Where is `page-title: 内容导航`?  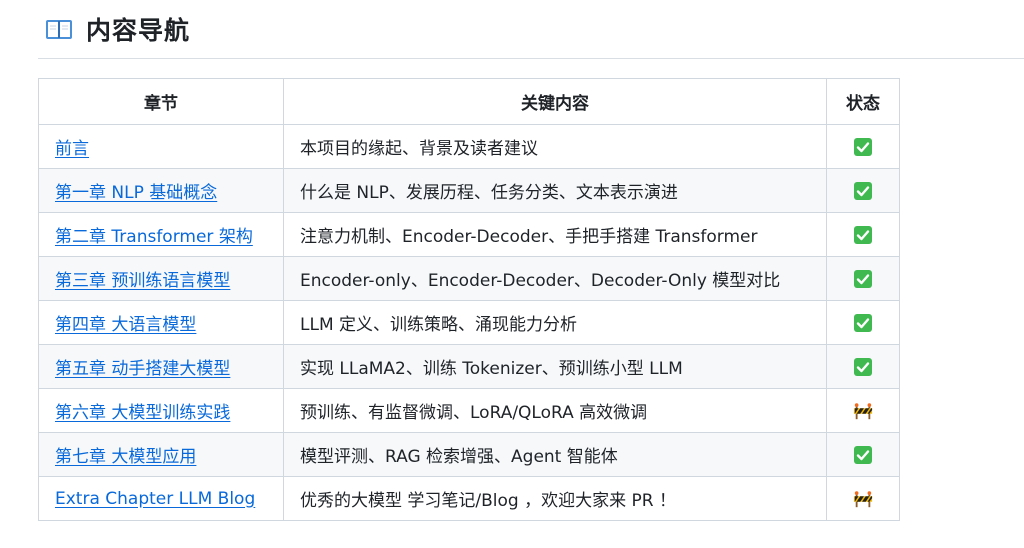 page-title: 内容导航 is located at coordinates (138, 30).